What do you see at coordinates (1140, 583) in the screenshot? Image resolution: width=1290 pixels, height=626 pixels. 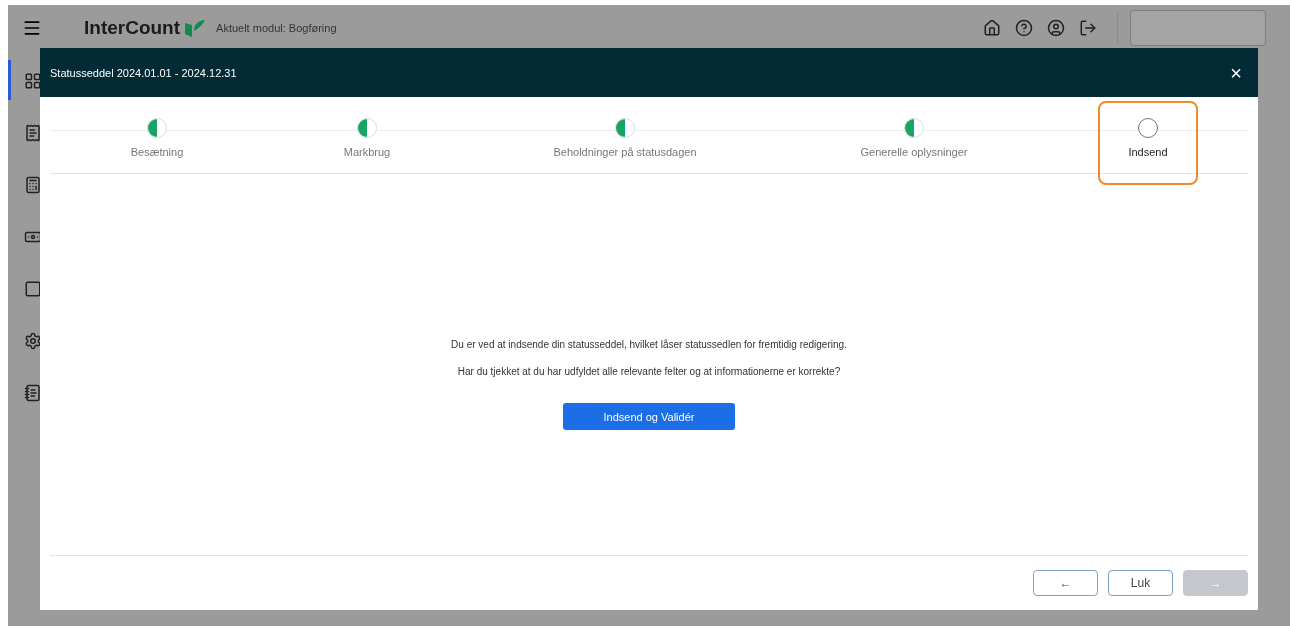 I see `footer-button: Luk` at bounding box center [1140, 583].